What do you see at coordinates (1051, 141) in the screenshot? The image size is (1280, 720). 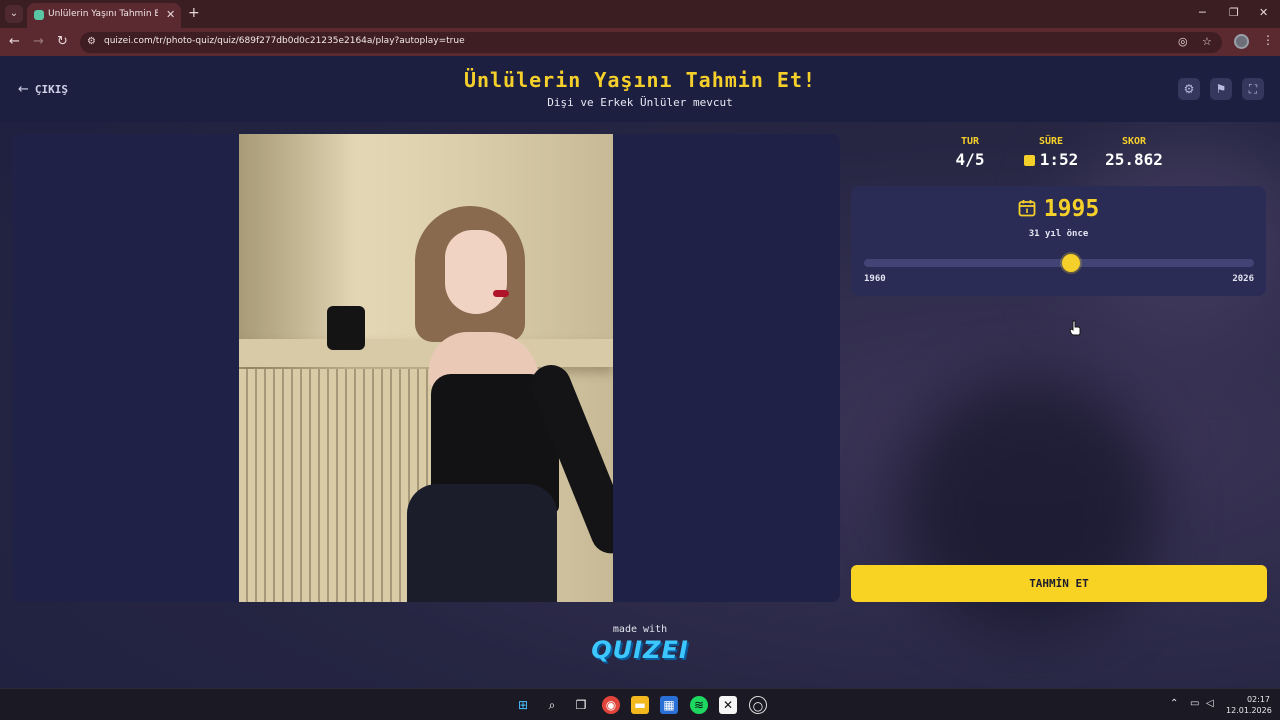 I see `time-label: SÜRE` at bounding box center [1051, 141].